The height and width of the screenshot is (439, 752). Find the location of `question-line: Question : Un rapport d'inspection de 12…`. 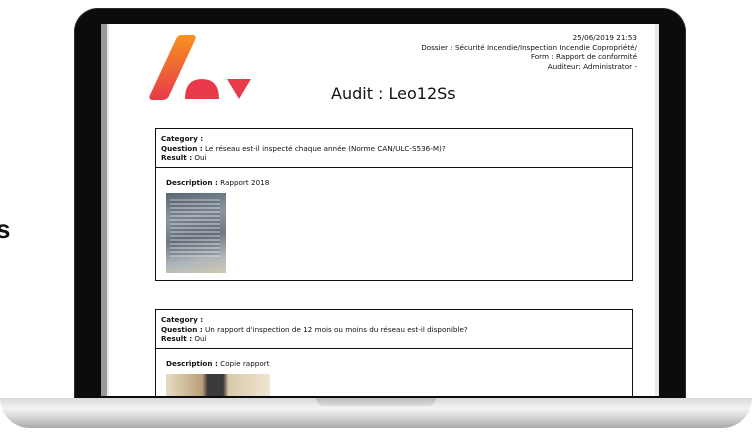

question-line: Question : Un rapport d'inspection de 12… is located at coordinates (314, 329).